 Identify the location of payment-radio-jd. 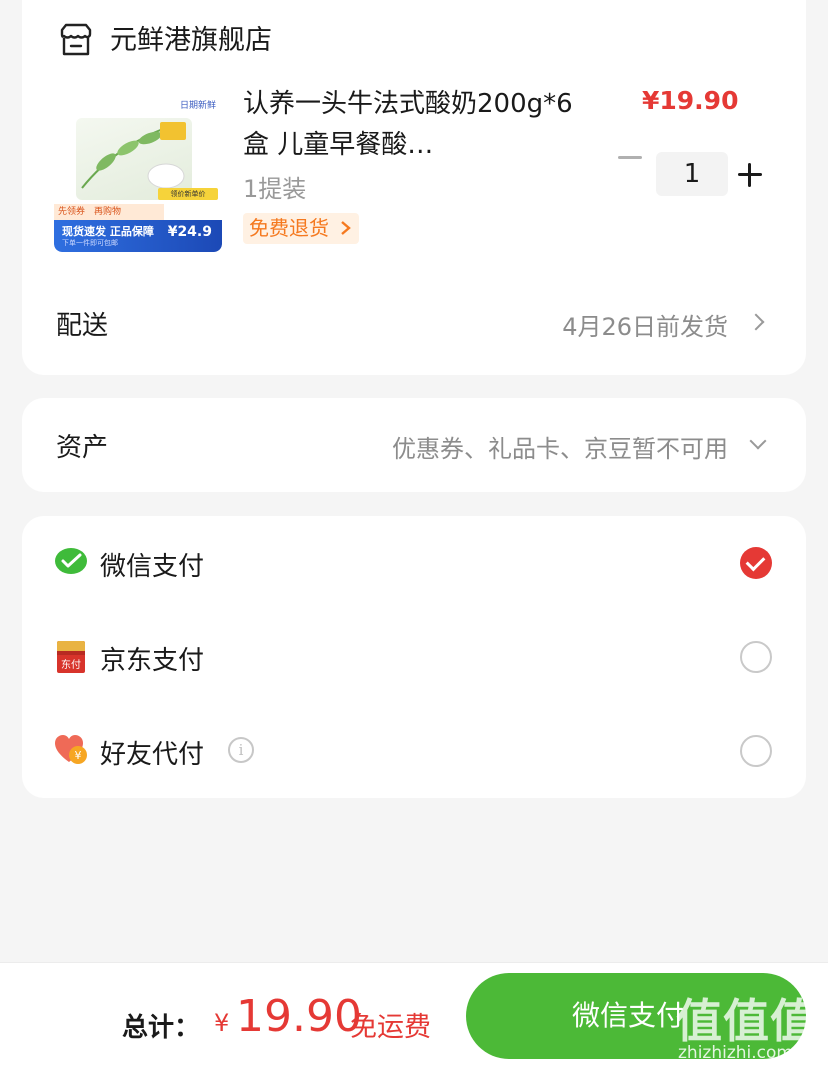
(756, 657).